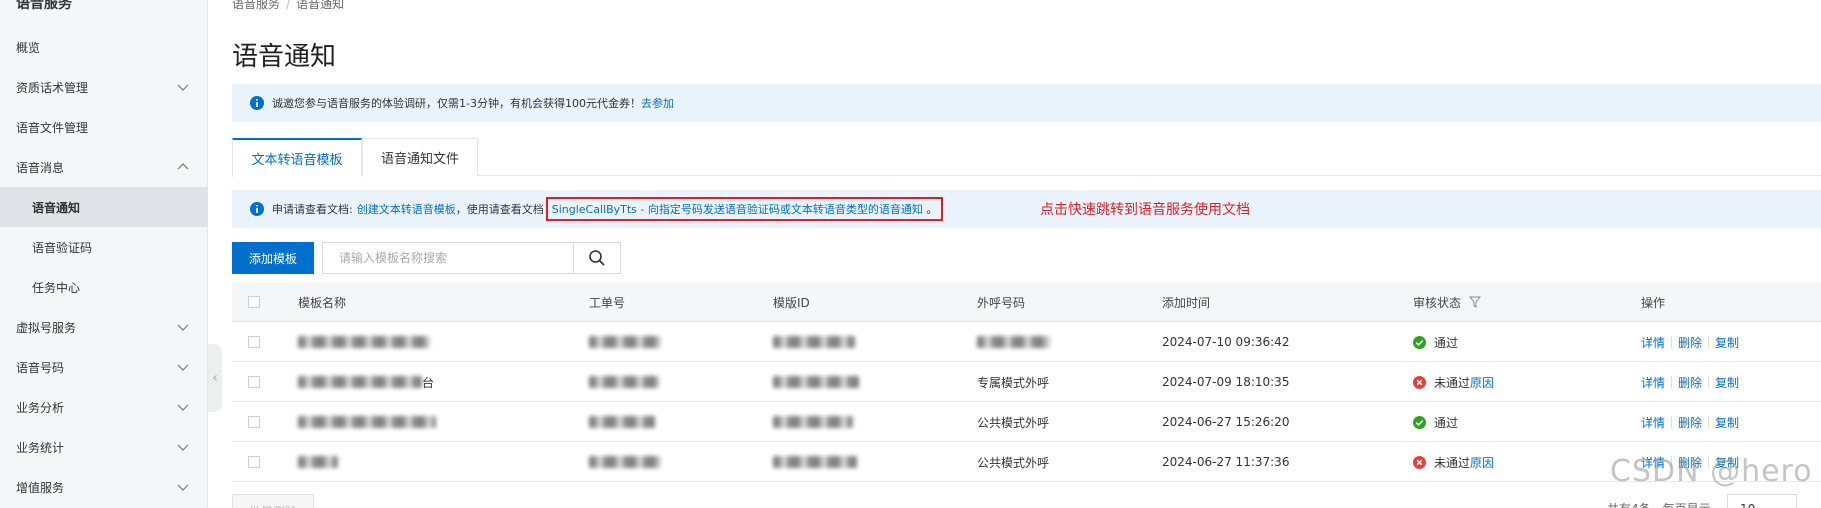 Image resolution: width=1821 pixels, height=508 pixels. I want to click on time-cell: 2024-07-10 09:36:42, so click(1226, 342).